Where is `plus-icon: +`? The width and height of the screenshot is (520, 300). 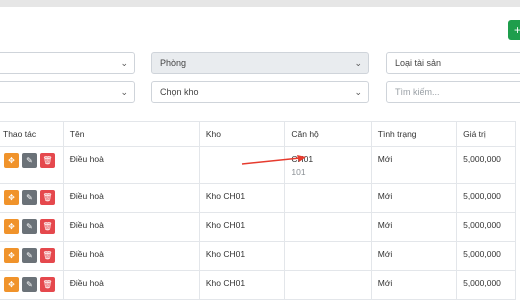
plus-icon: + is located at coordinates (517, 30).